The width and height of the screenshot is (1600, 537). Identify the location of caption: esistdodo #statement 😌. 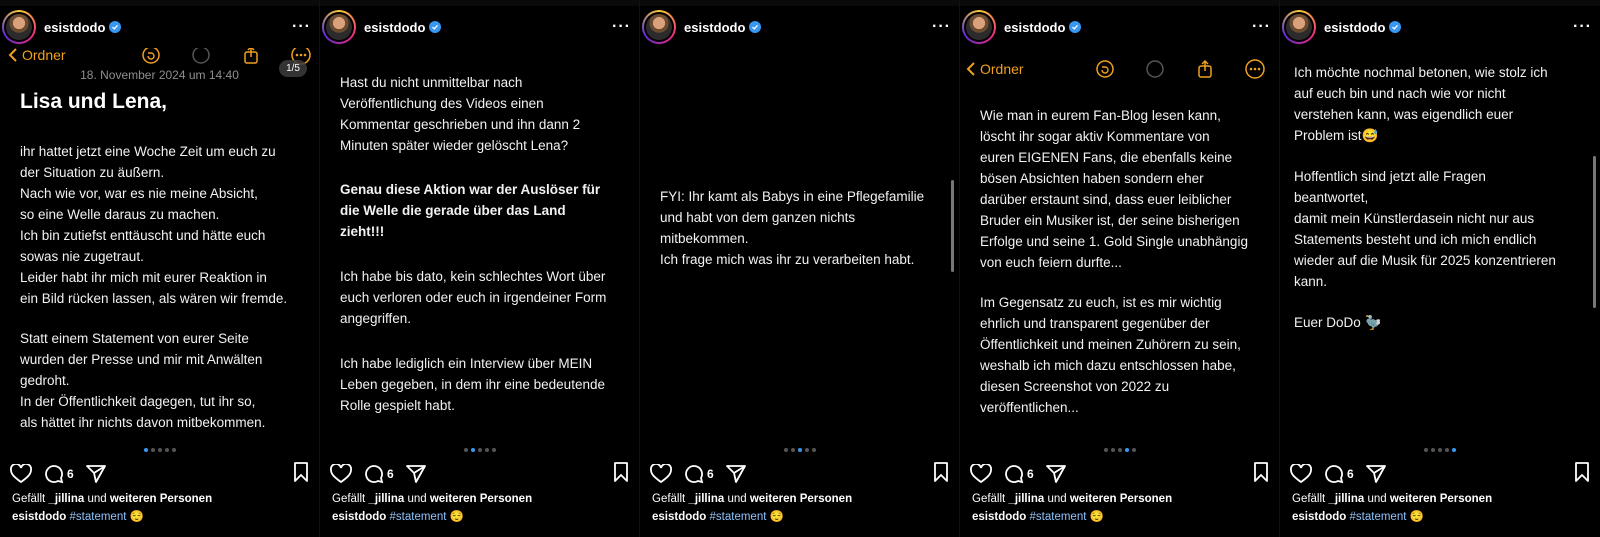
(718, 516).